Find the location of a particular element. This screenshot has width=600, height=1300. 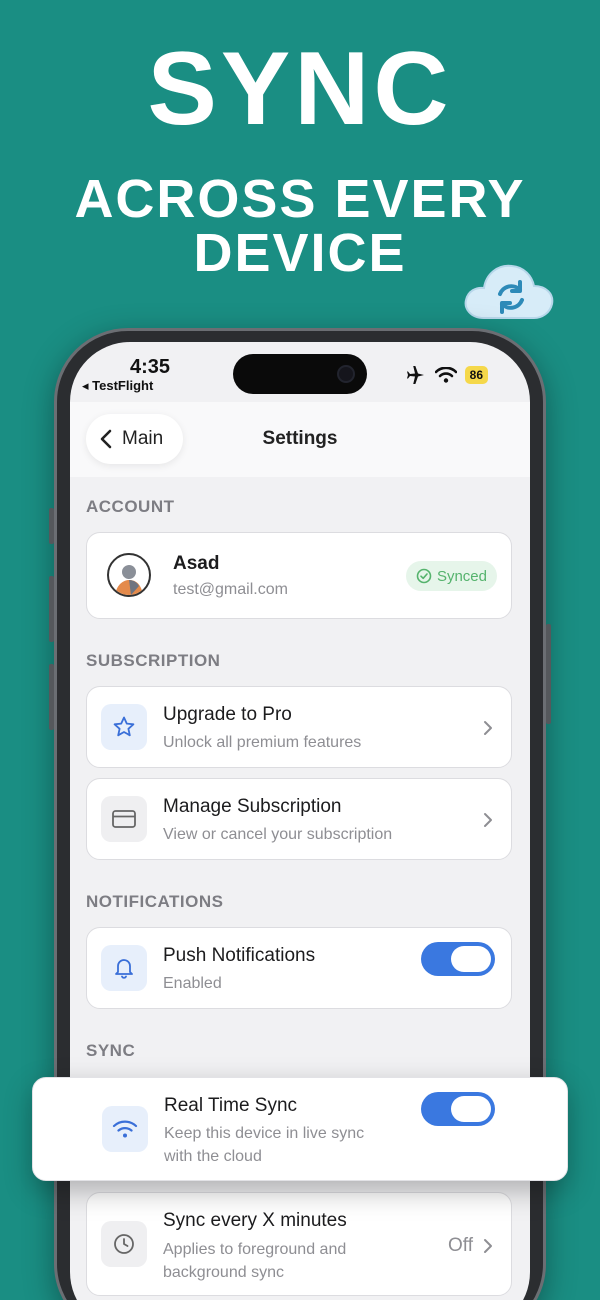

cloud-sync-icon is located at coordinates (509, 291).